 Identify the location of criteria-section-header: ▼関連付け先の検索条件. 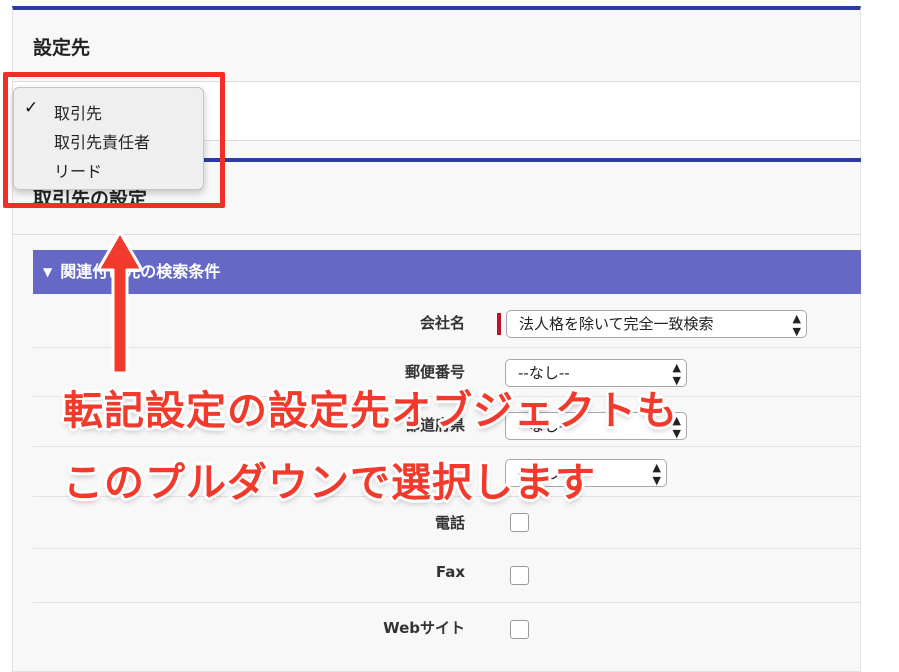
(447, 272).